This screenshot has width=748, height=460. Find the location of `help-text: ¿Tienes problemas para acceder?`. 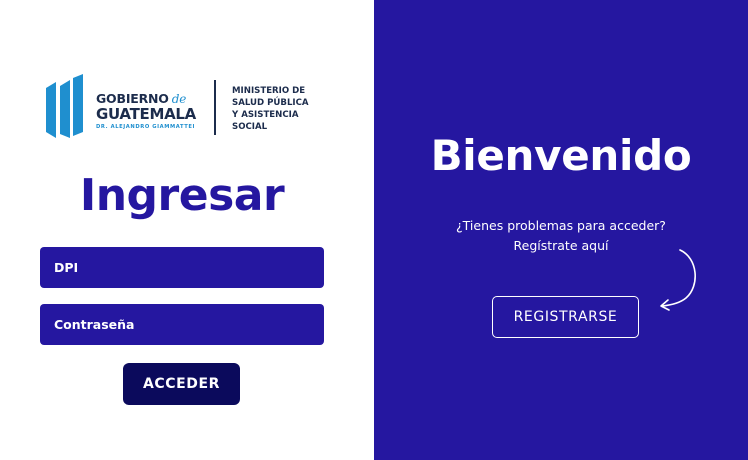

help-text: ¿Tienes problemas para acceder? is located at coordinates (561, 225).